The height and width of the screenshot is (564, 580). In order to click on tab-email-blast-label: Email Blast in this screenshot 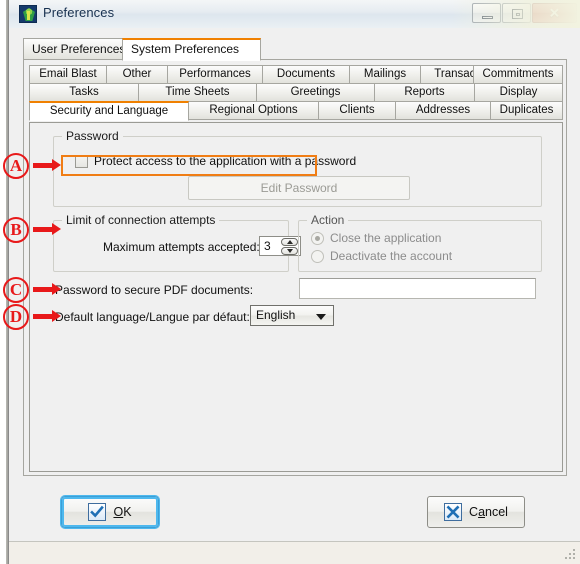, I will do `click(68, 74)`.